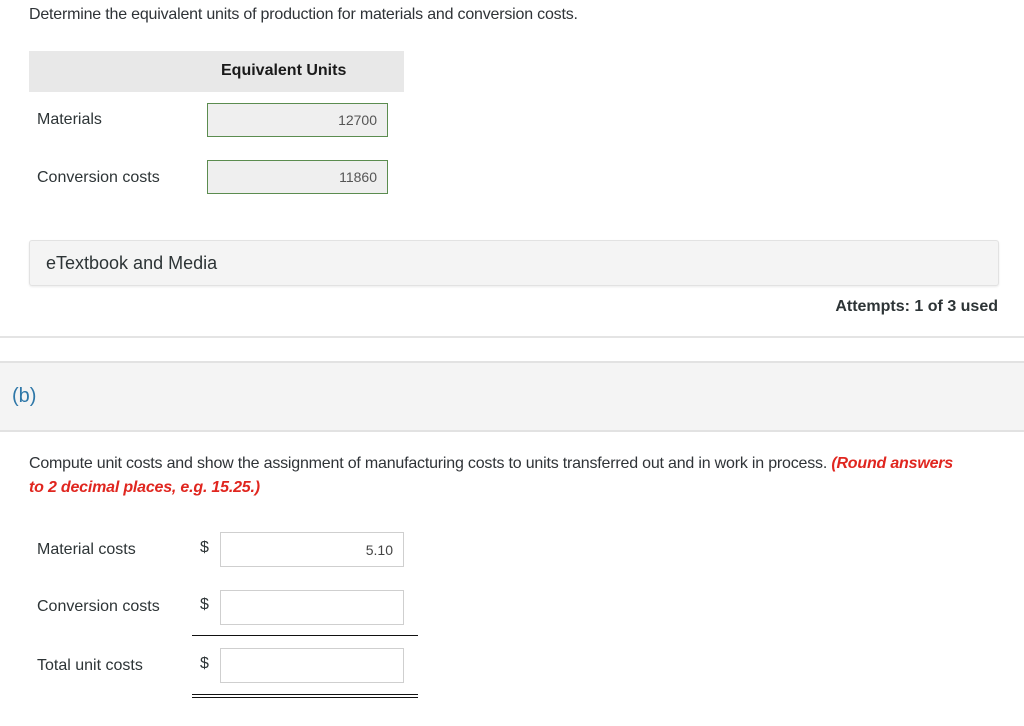  What do you see at coordinates (132, 263) in the screenshot?
I see `etextbook-media-label: eTextbook and Media` at bounding box center [132, 263].